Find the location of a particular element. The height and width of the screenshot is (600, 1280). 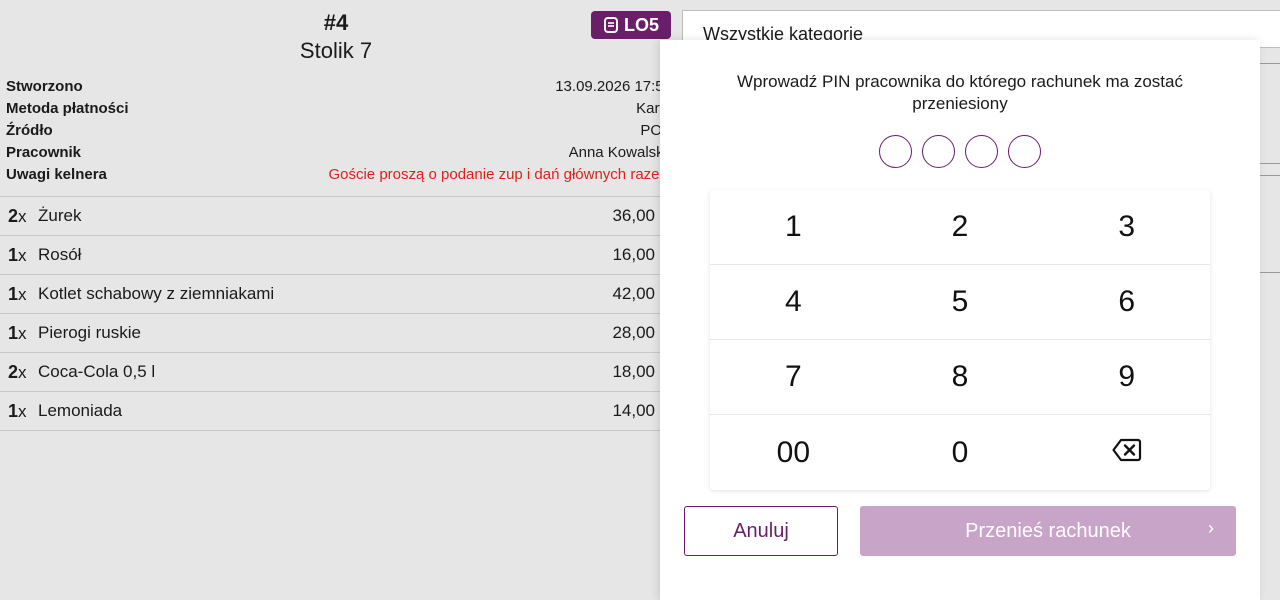

transfer-bill-label: Przenieś rachunek is located at coordinates (1048, 530).